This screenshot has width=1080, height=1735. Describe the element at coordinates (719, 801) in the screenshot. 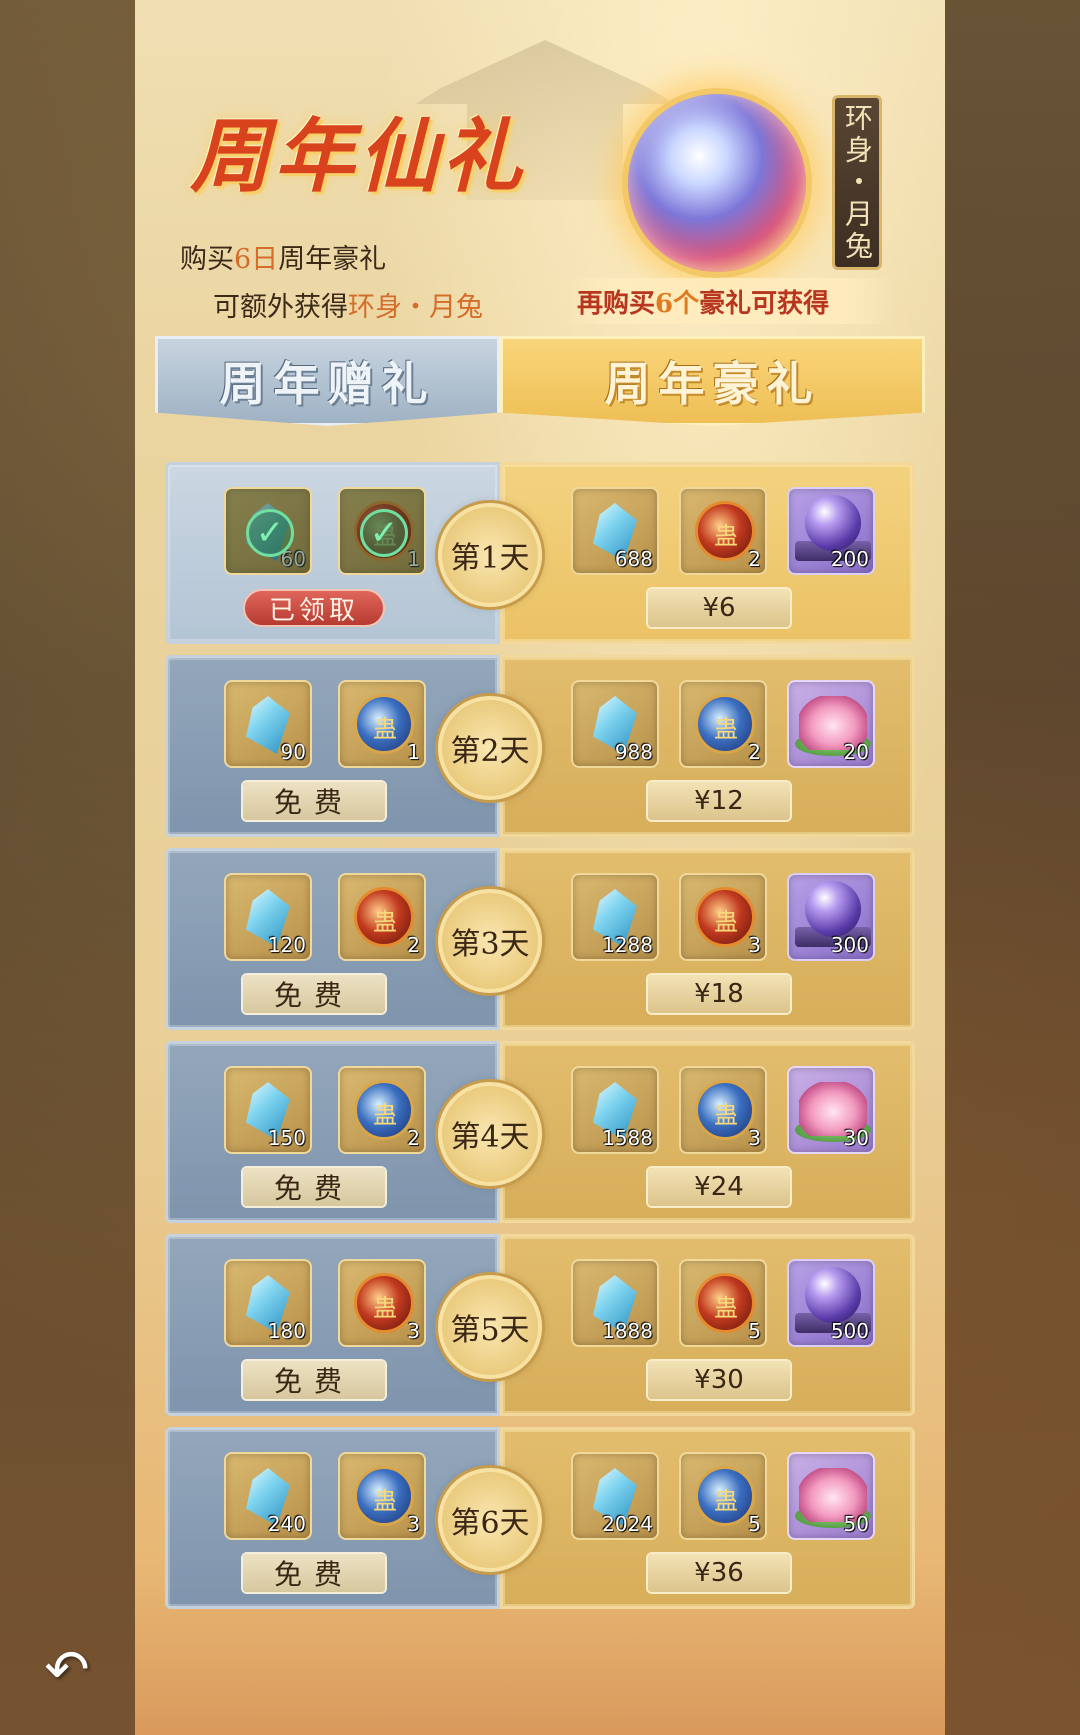

I see `buy-price-button: ¥12` at that location.